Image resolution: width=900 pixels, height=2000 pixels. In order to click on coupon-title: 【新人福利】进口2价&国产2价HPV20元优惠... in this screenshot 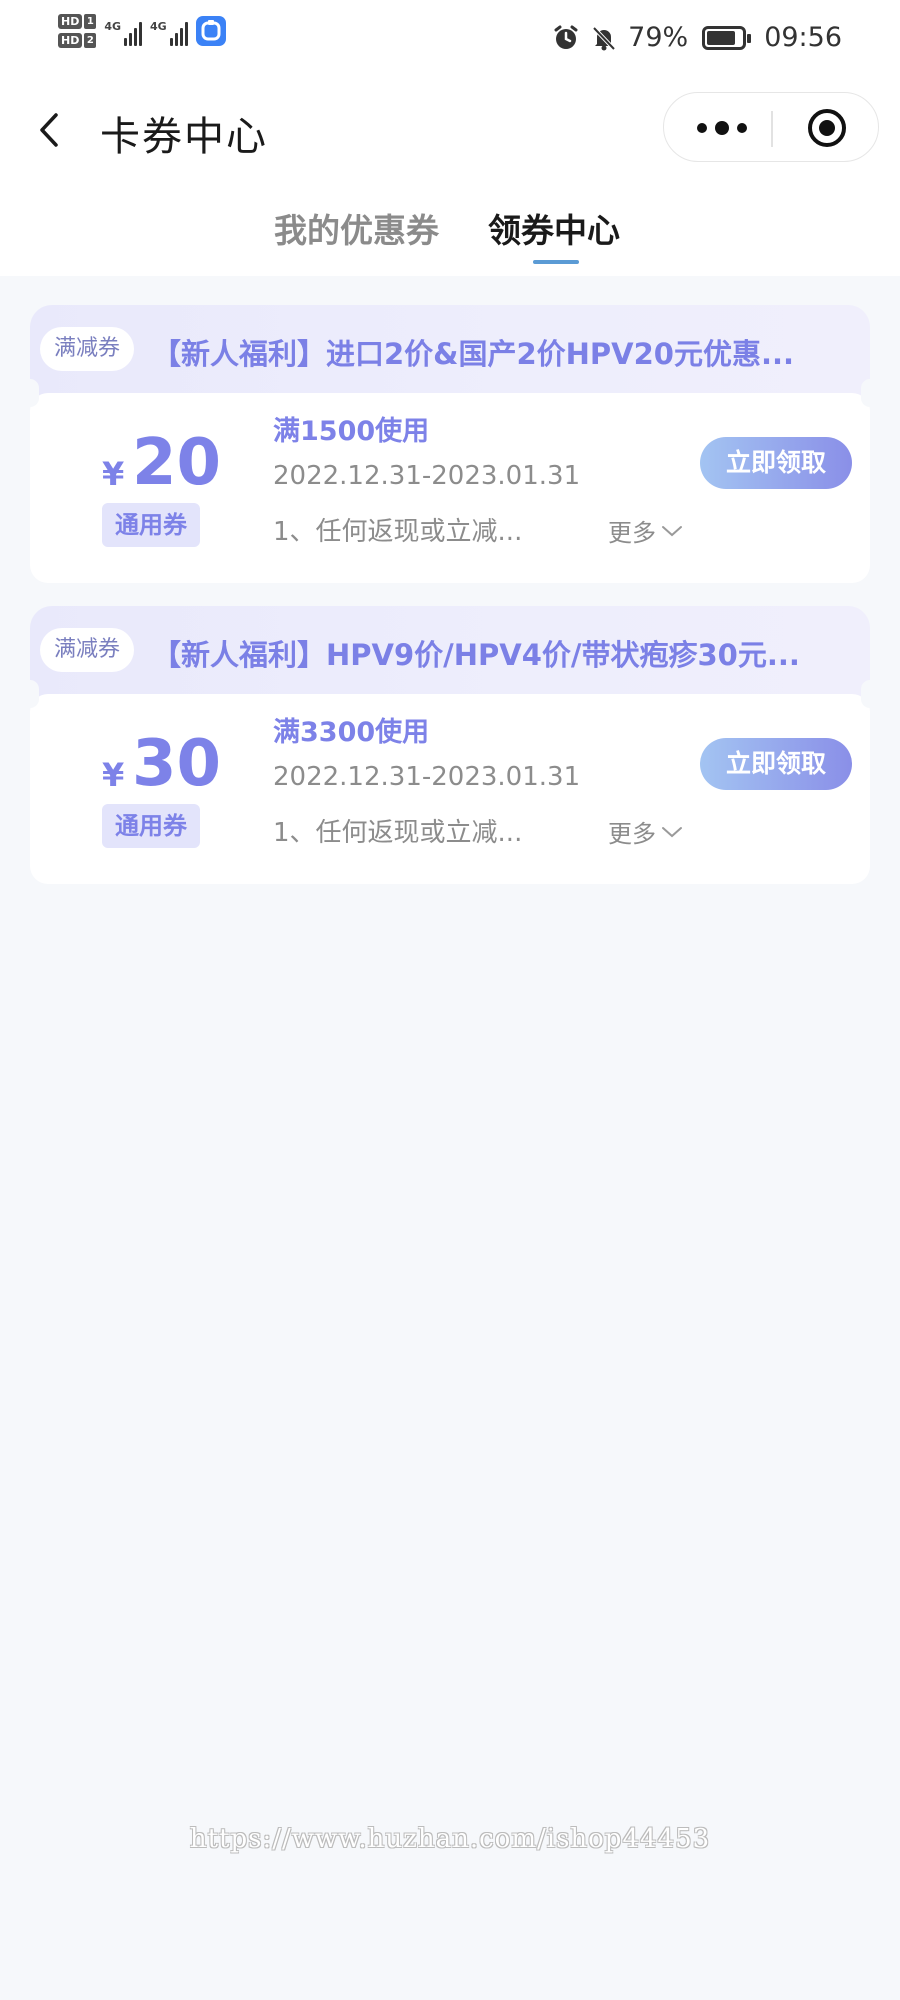, I will do `click(473, 354)`.